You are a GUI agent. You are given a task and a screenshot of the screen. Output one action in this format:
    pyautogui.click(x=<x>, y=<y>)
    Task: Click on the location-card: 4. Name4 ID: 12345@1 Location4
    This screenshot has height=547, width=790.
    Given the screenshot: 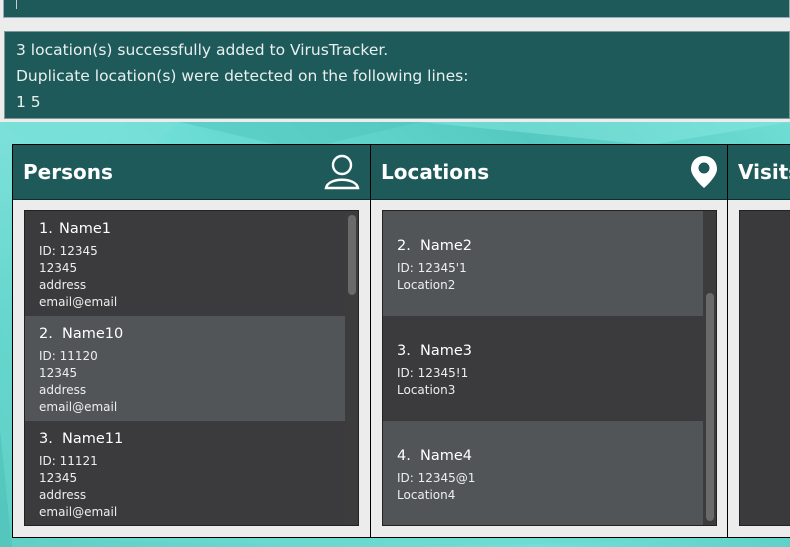 What is the action you would take?
    pyautogui.click(x=543, y=473)
    